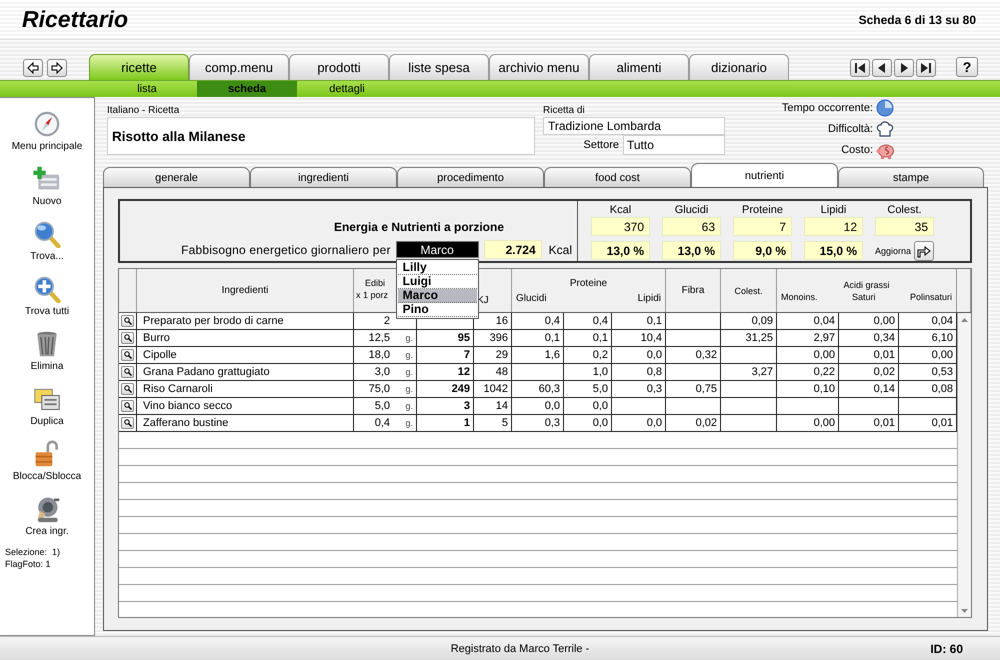 The width and height of the screenshot is (1000, 660). Describe the element at coordinates (245, 290) in the screenshot. I see `column-header: Ingredienti` at that location.